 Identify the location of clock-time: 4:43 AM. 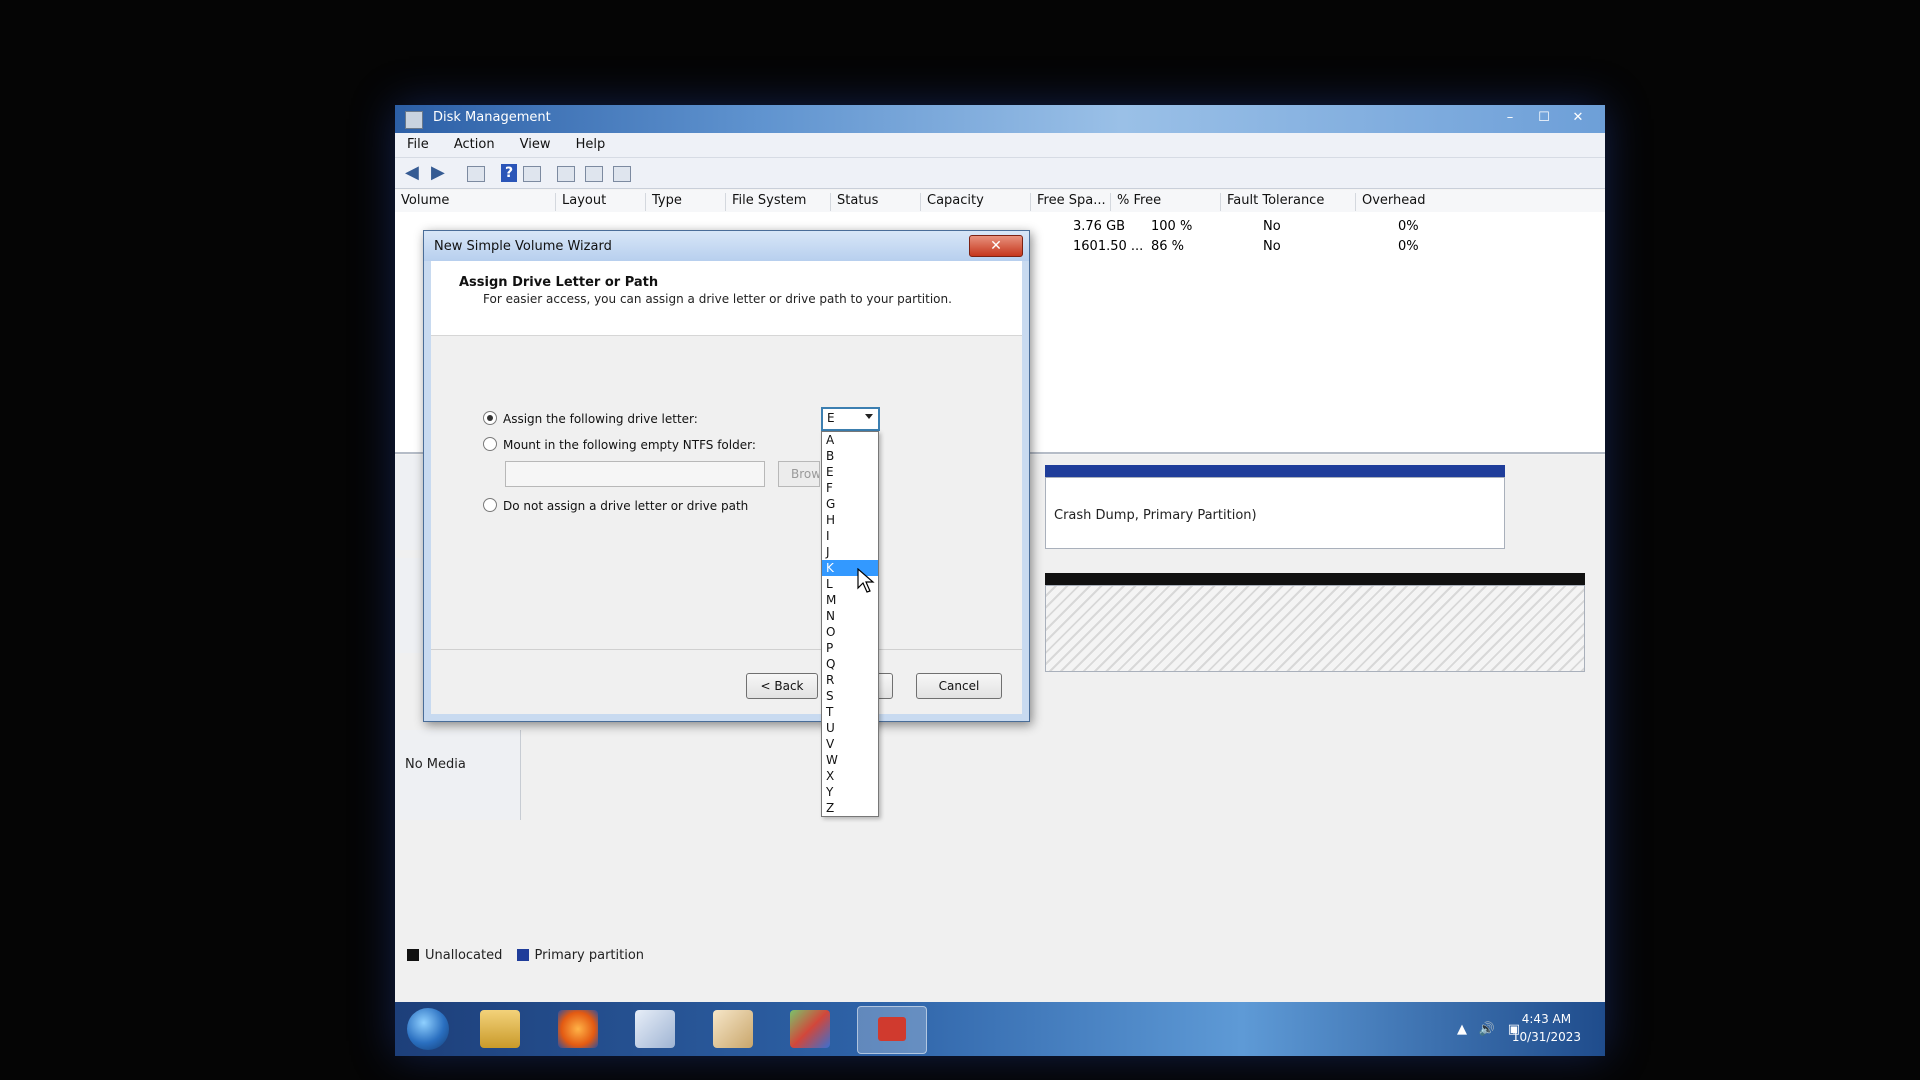
(1546, 1019).